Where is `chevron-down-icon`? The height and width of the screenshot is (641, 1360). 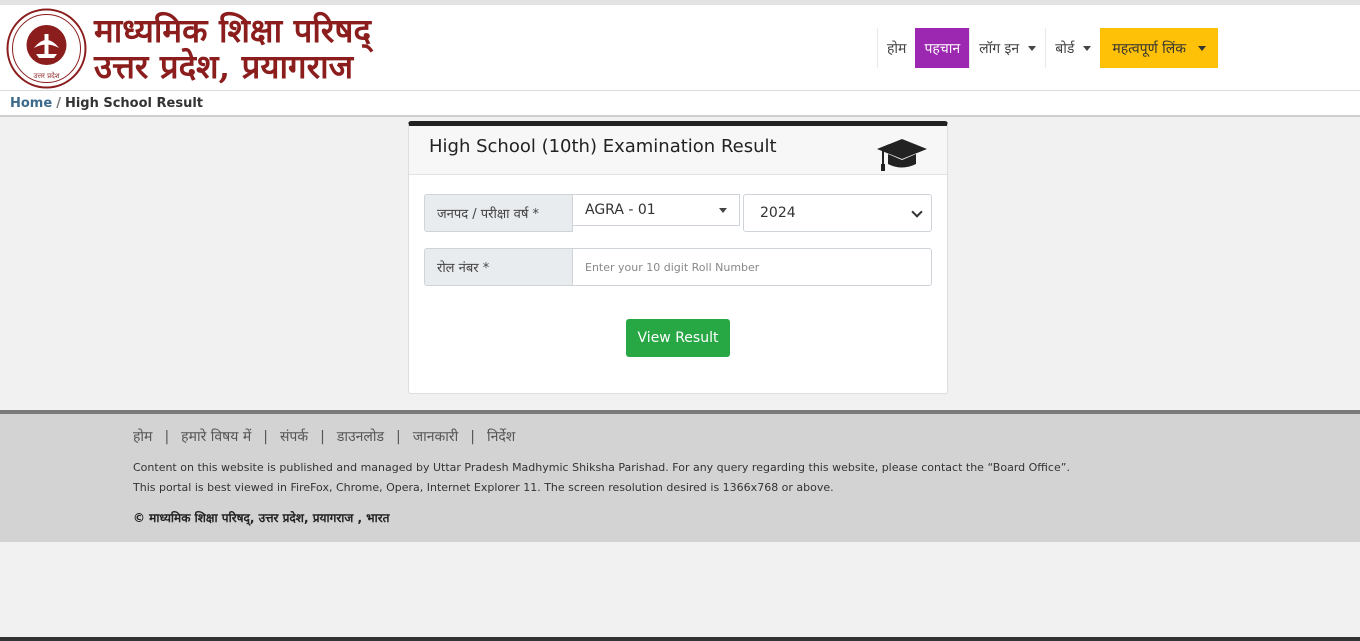
chevron-down-icon is located at coordinates (917, 212).